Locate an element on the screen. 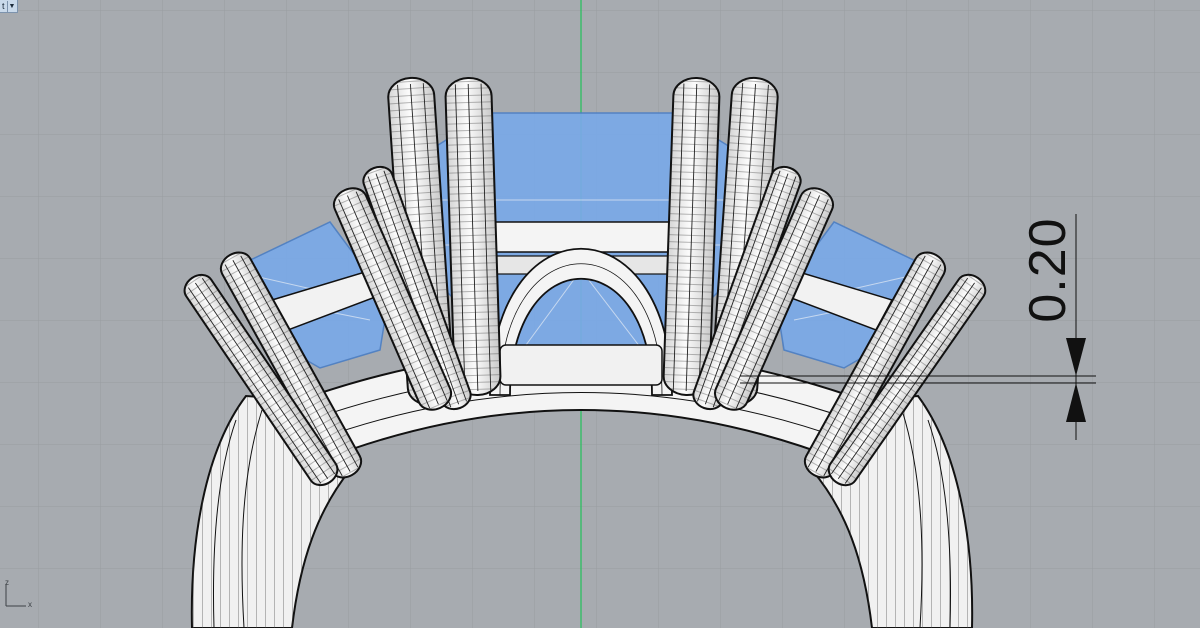 Image resolution: width=1200 pixels, height=628 pixels. axis-x-label: x is located at coordinates (30, 604).